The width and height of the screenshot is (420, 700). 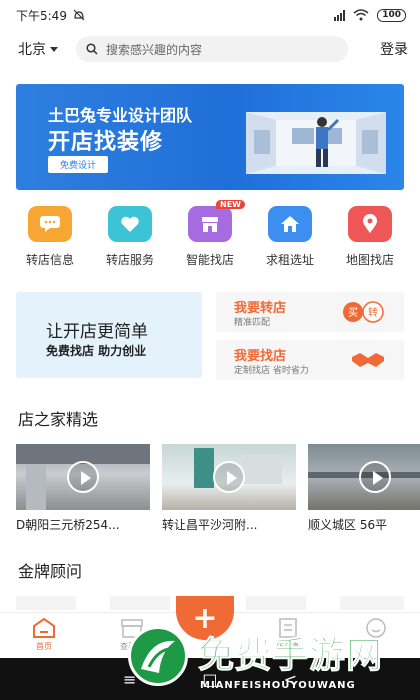 What do you see at coordinates (96, 351) in the screenshot?
I see `promo-subtitle: 免费找店 助力创业` at bounding box center [96, 351].